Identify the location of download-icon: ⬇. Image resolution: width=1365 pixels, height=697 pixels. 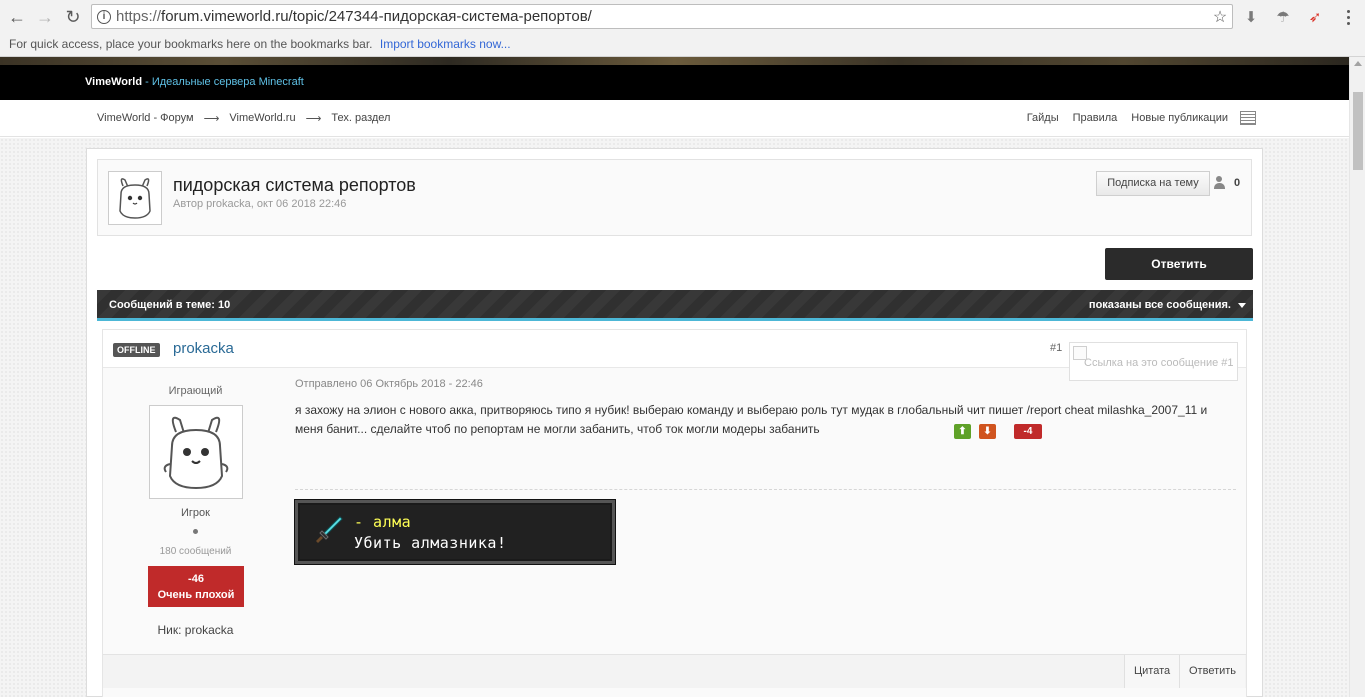
(1251, 17).